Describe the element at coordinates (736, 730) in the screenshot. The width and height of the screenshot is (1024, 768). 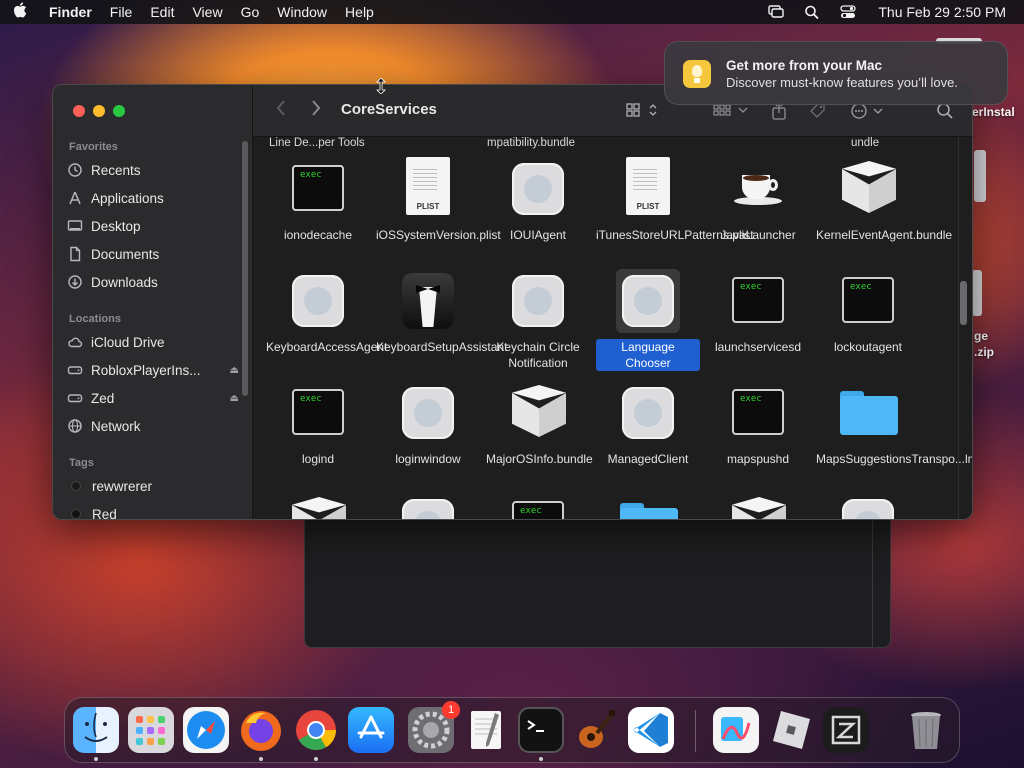
I see `freeform-icon` at that location.